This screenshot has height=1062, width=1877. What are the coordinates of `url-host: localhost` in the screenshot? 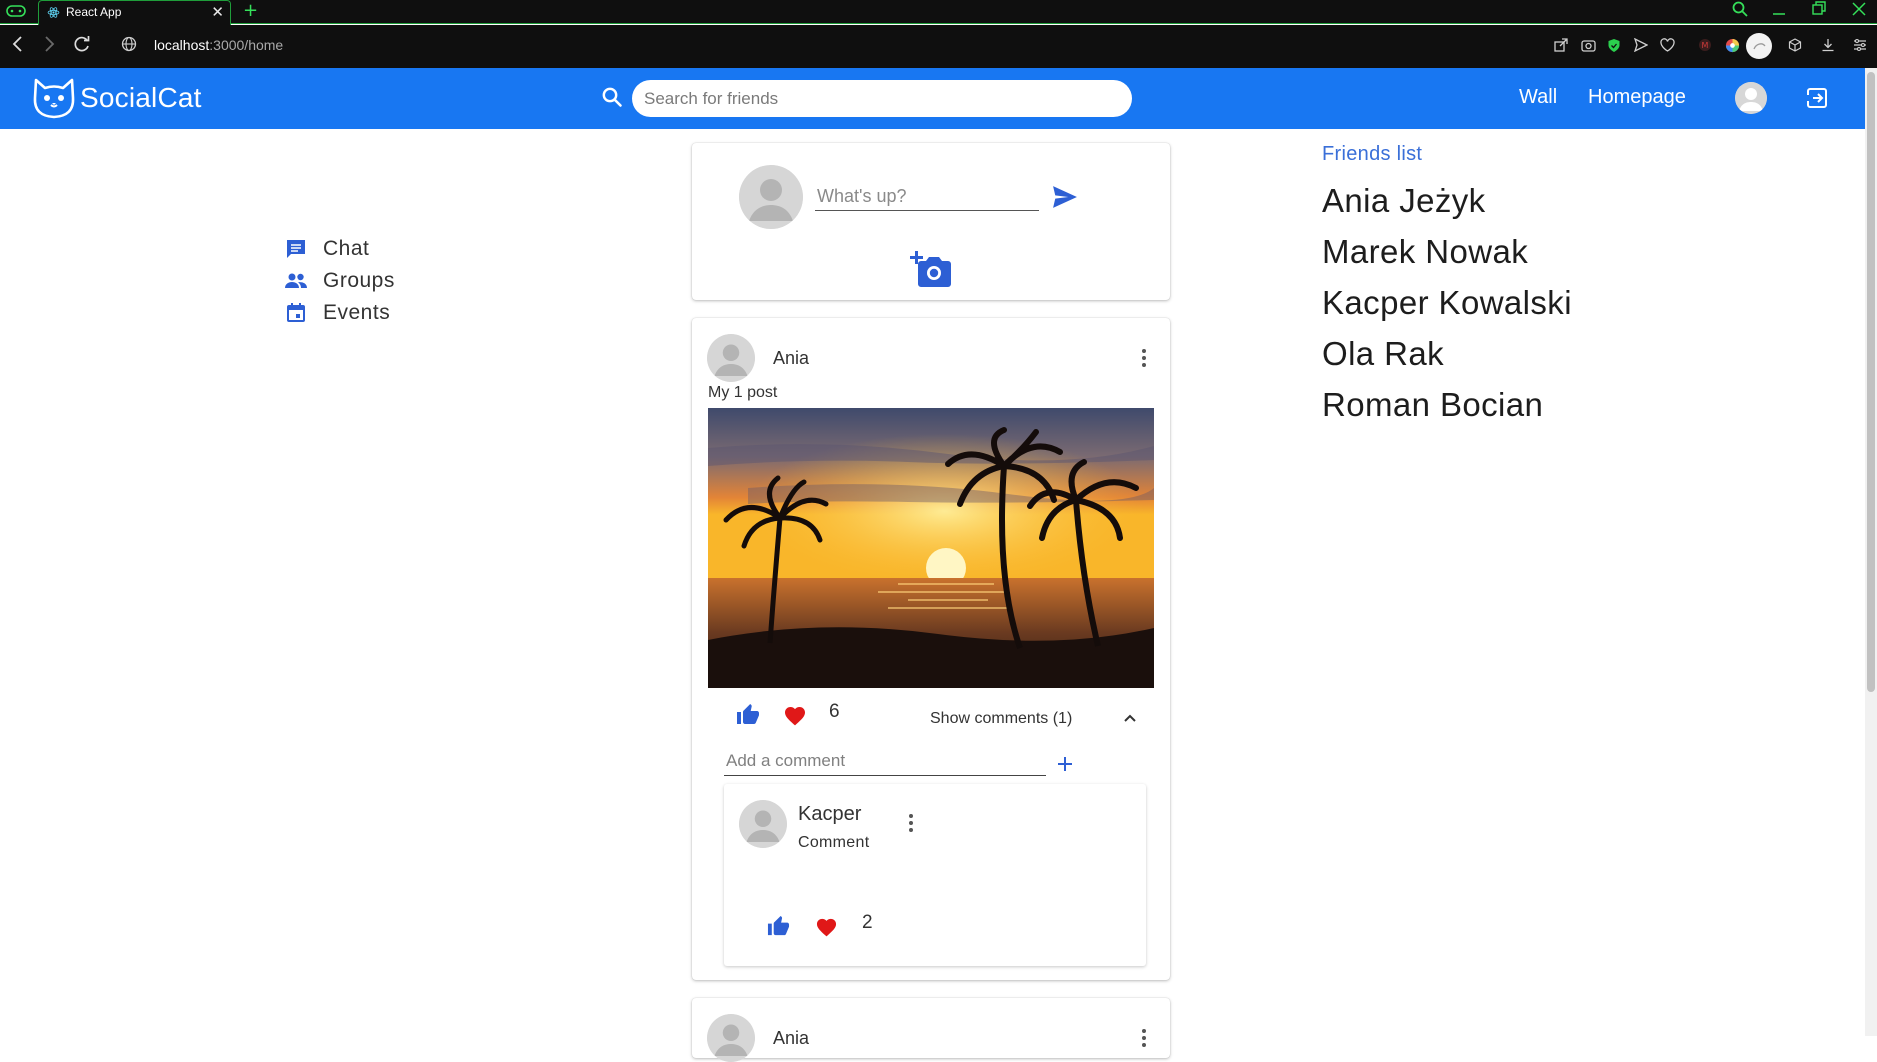 It's located at (182, 45).